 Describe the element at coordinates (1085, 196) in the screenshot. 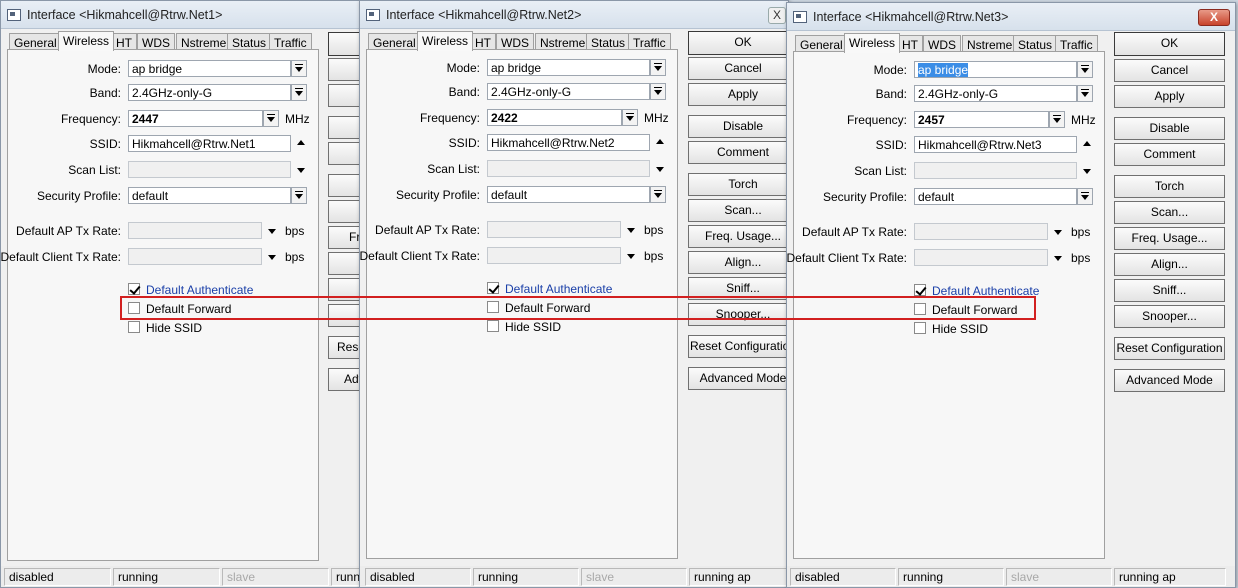

I see `security-profile-dropdown-icon` at that location.